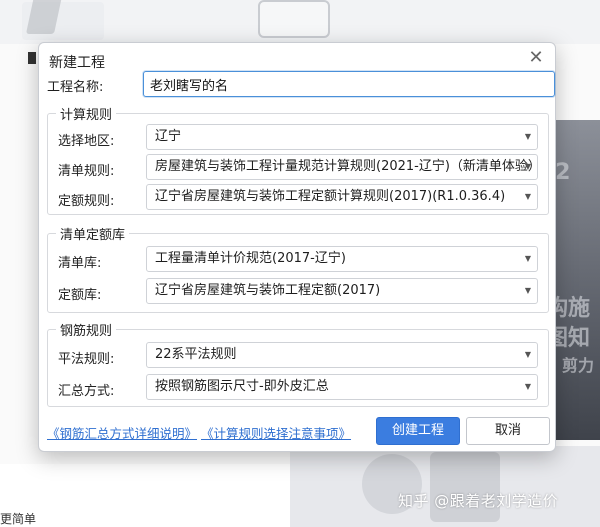 The height and width of the screenshot is (527, 600). I want to click on flat-rule-select: 22系平法规则 ▼, so click(342, 355).